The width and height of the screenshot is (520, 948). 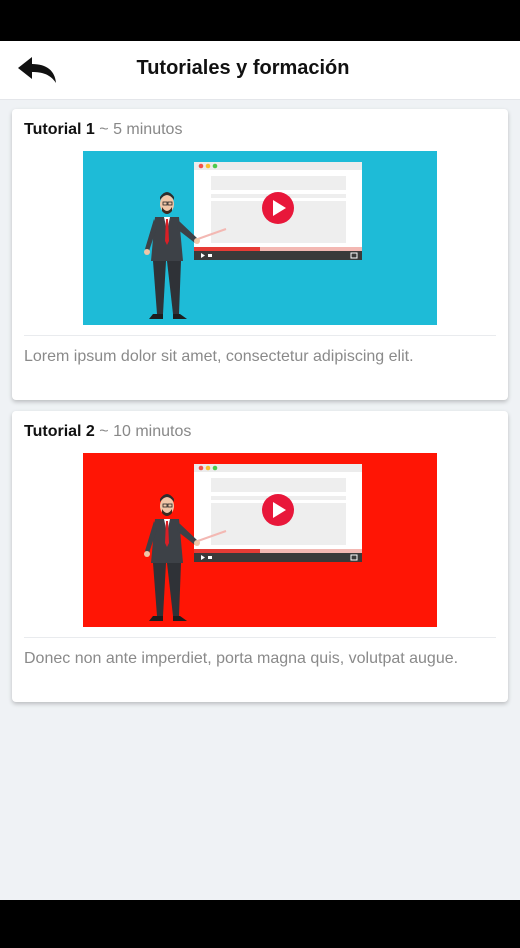 I want to click on tutorial-title: Tutorial 1, so click(x=59, y=129).